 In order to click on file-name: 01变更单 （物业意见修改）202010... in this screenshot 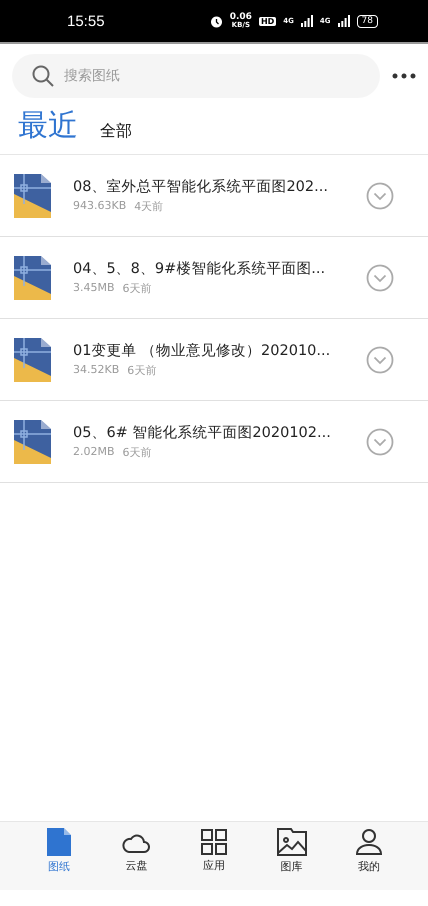, I will do `click(202, 351)`.